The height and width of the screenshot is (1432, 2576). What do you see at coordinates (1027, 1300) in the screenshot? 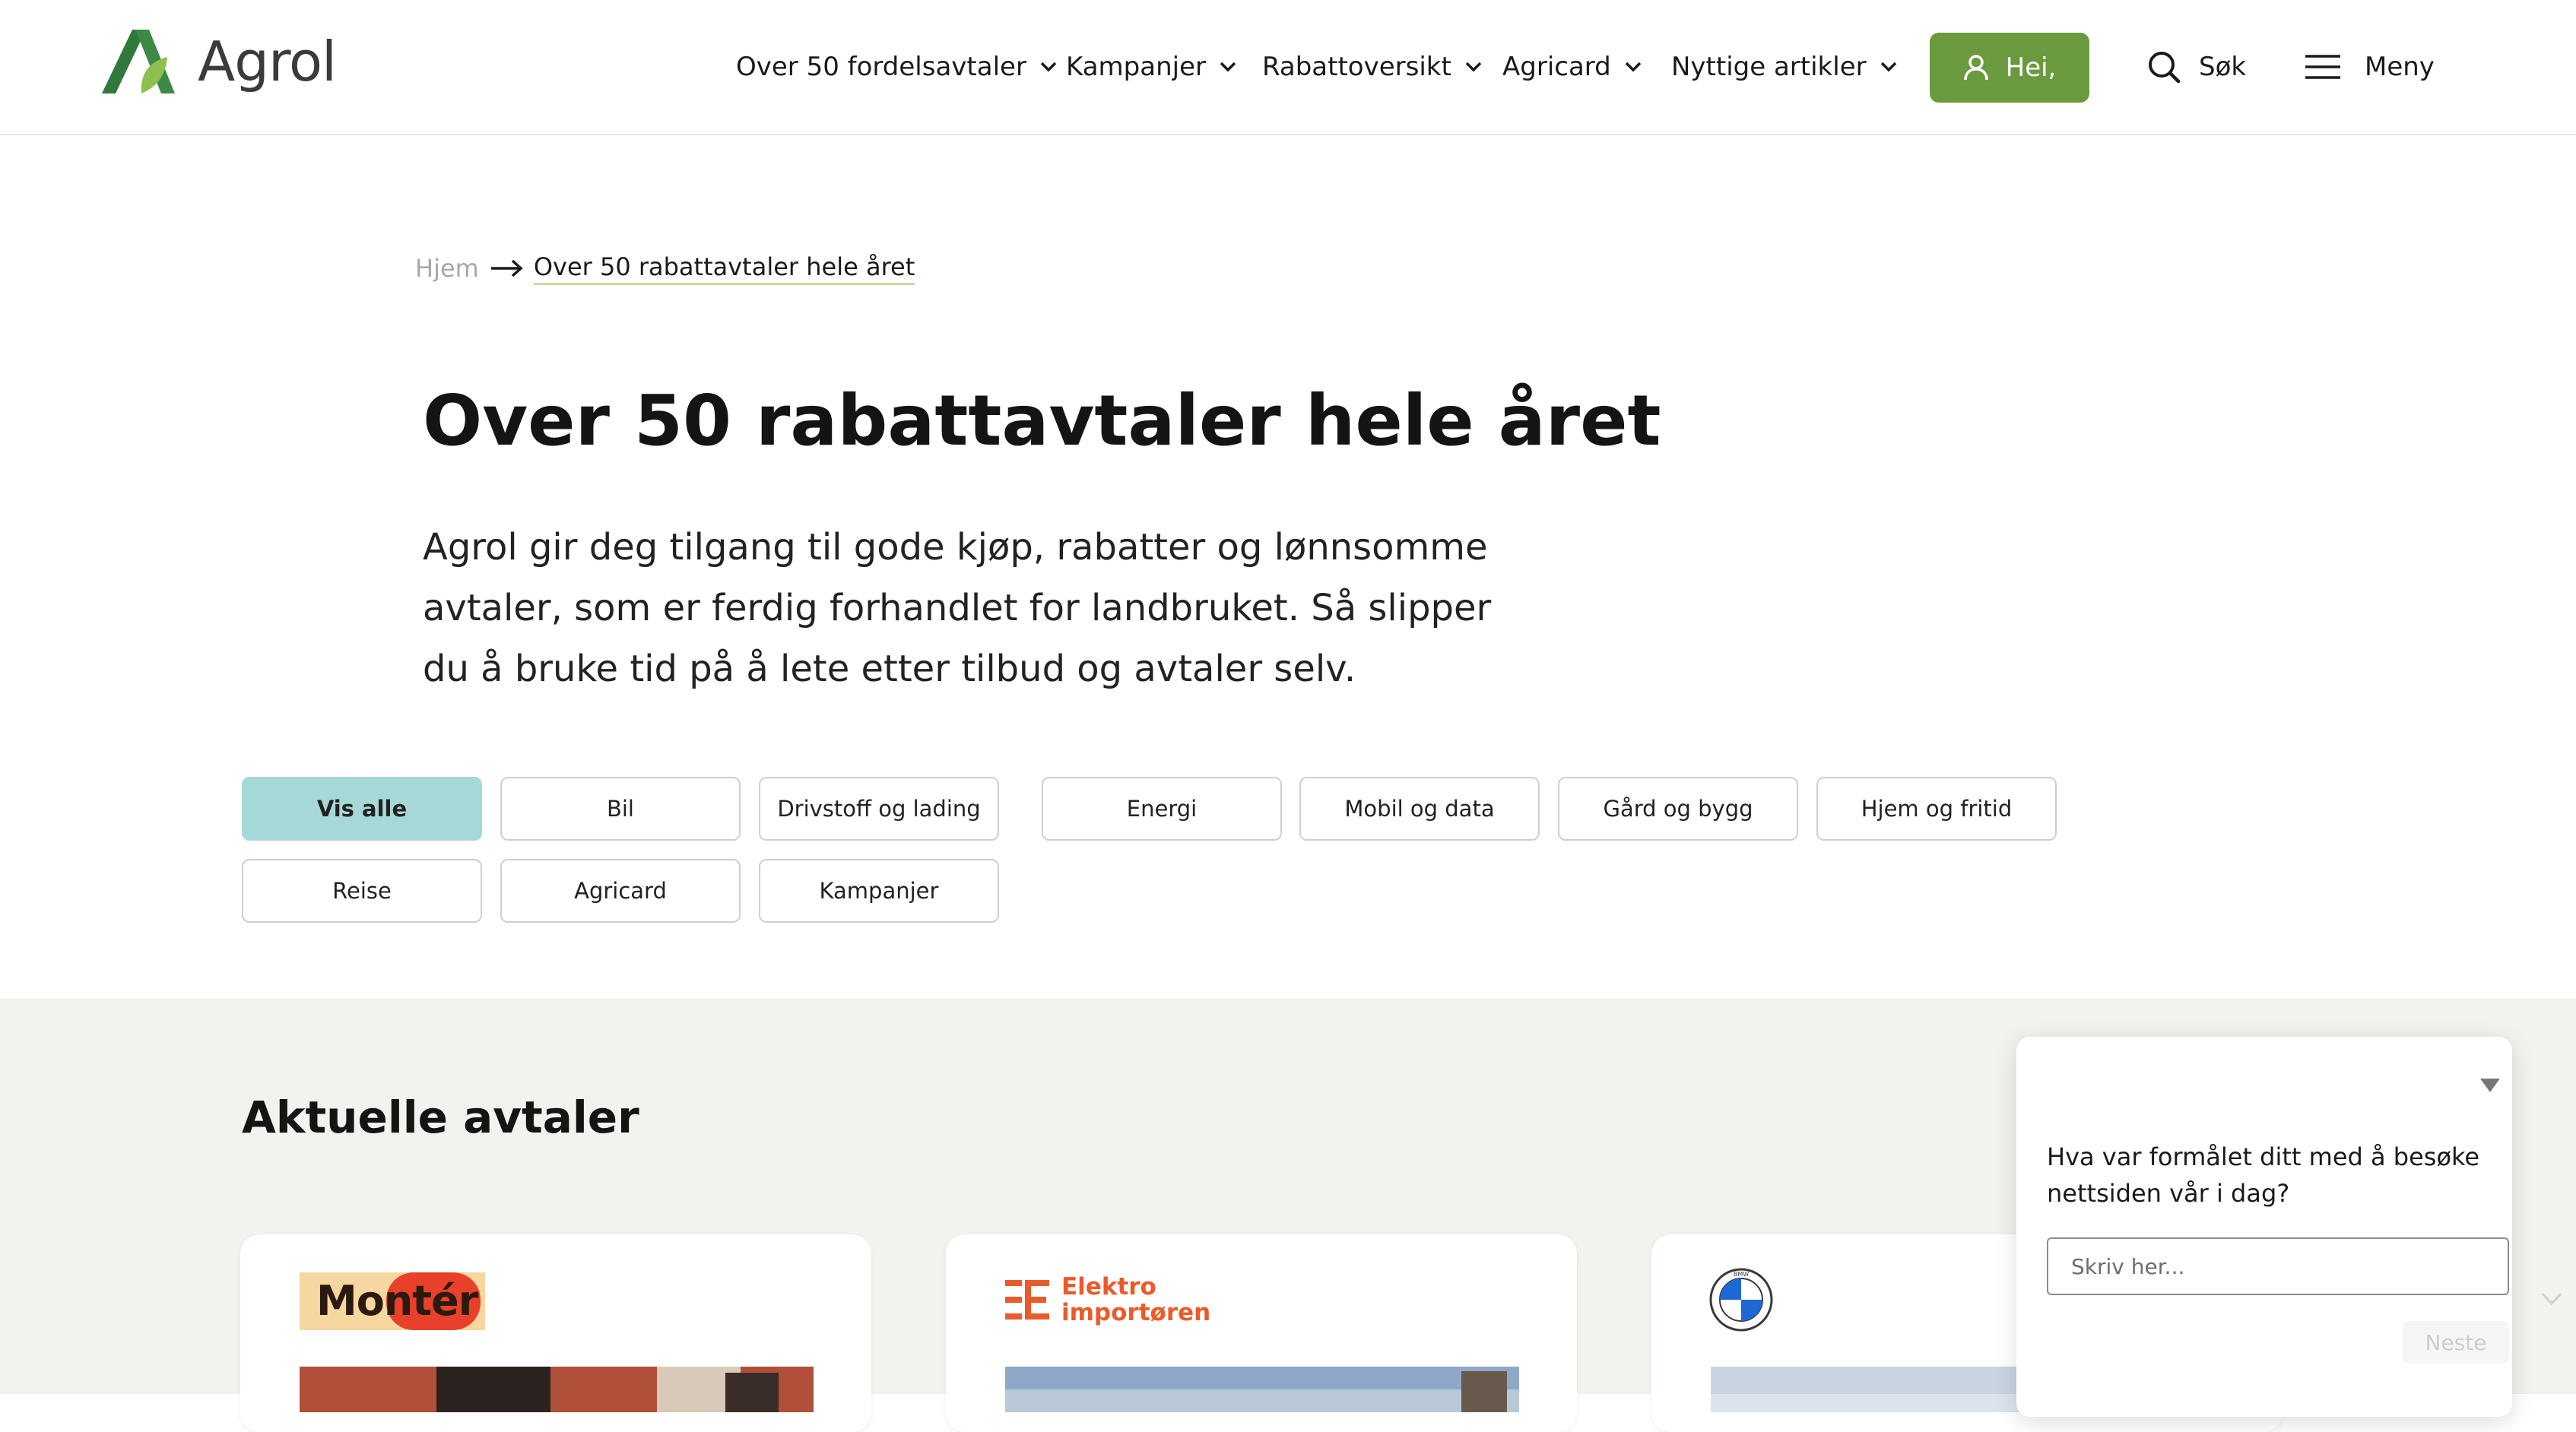
I see `elektroimportoren-logo-icon` at bounding box center [1027, 1300].